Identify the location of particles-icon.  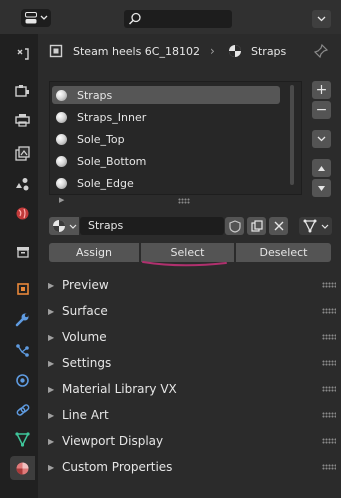
(22, 350).